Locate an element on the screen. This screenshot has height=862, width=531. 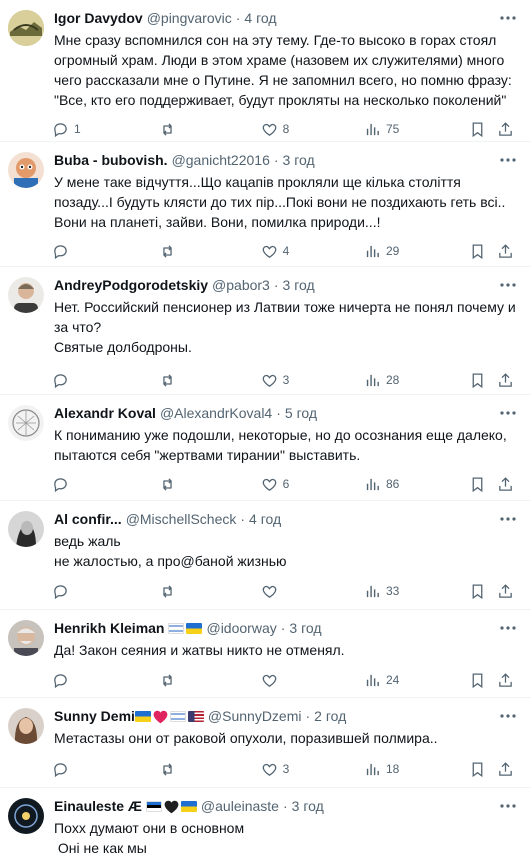
timestamp: 2 год is located at coordinates (330, 716).